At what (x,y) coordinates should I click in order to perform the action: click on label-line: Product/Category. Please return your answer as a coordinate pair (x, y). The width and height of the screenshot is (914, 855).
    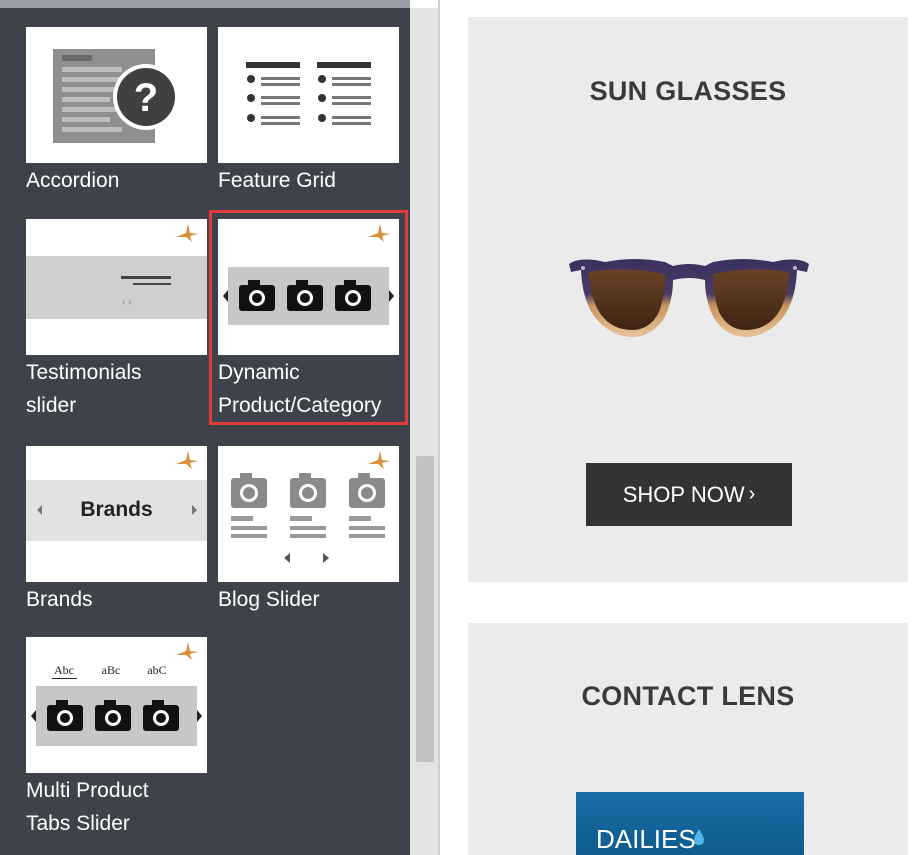
    Looking at the image, I should click on (300, 405).